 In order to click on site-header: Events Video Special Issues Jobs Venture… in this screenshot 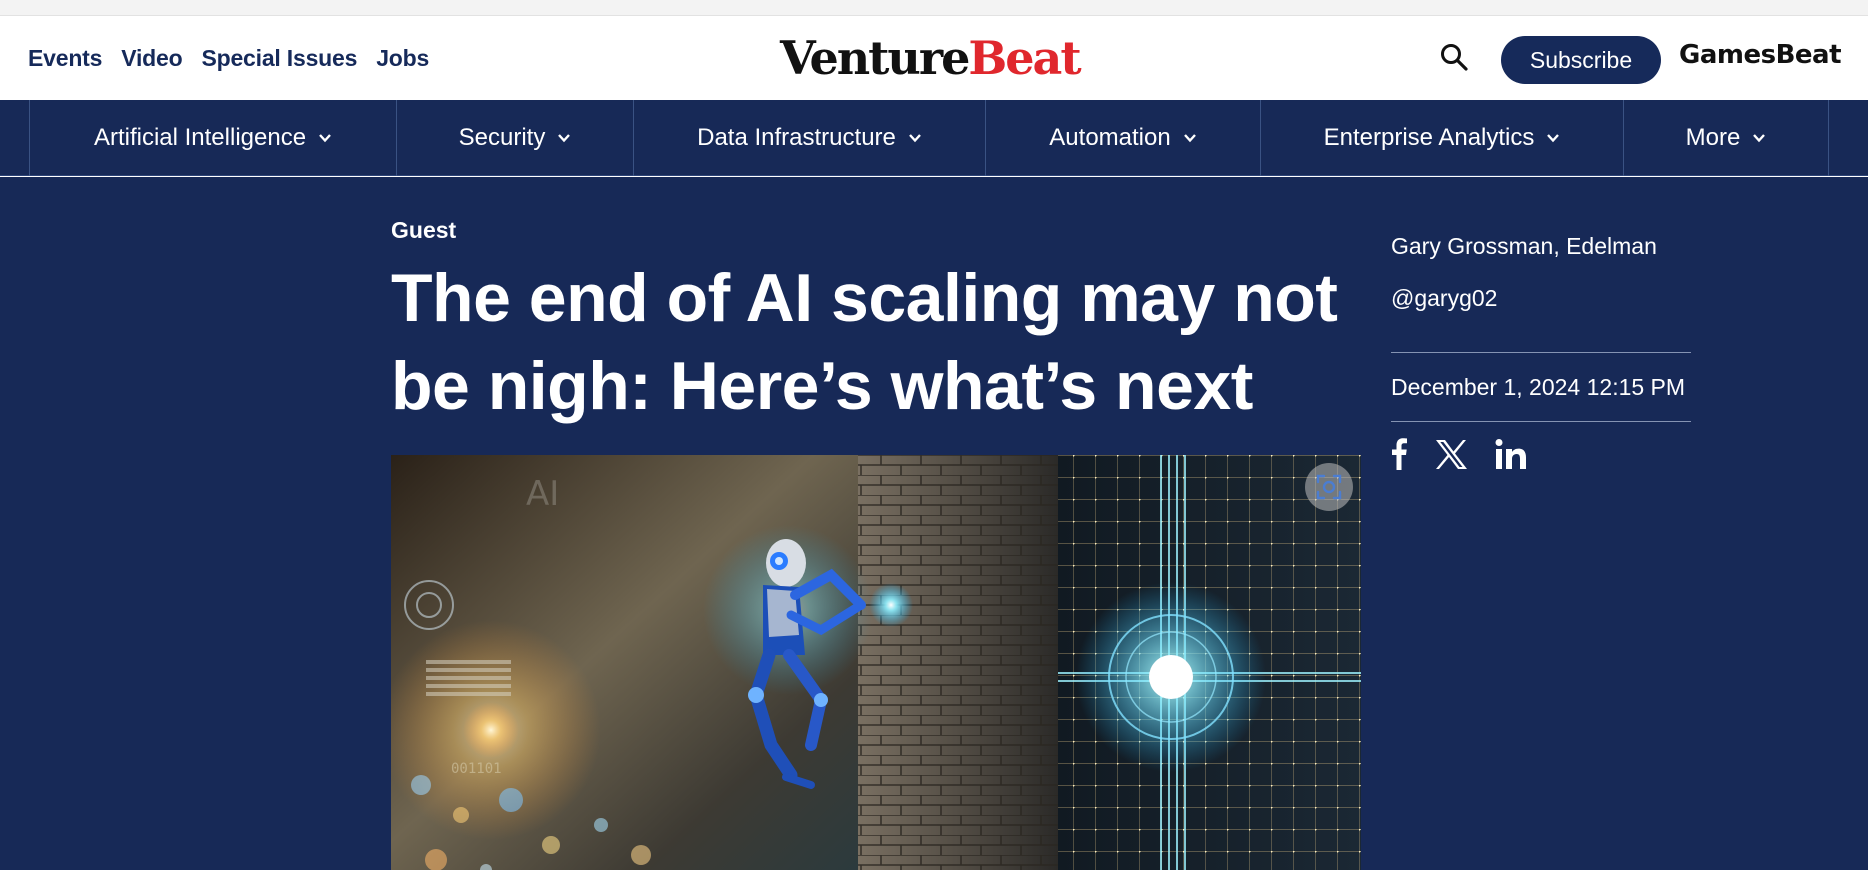, I will do `click(934, 58)`.